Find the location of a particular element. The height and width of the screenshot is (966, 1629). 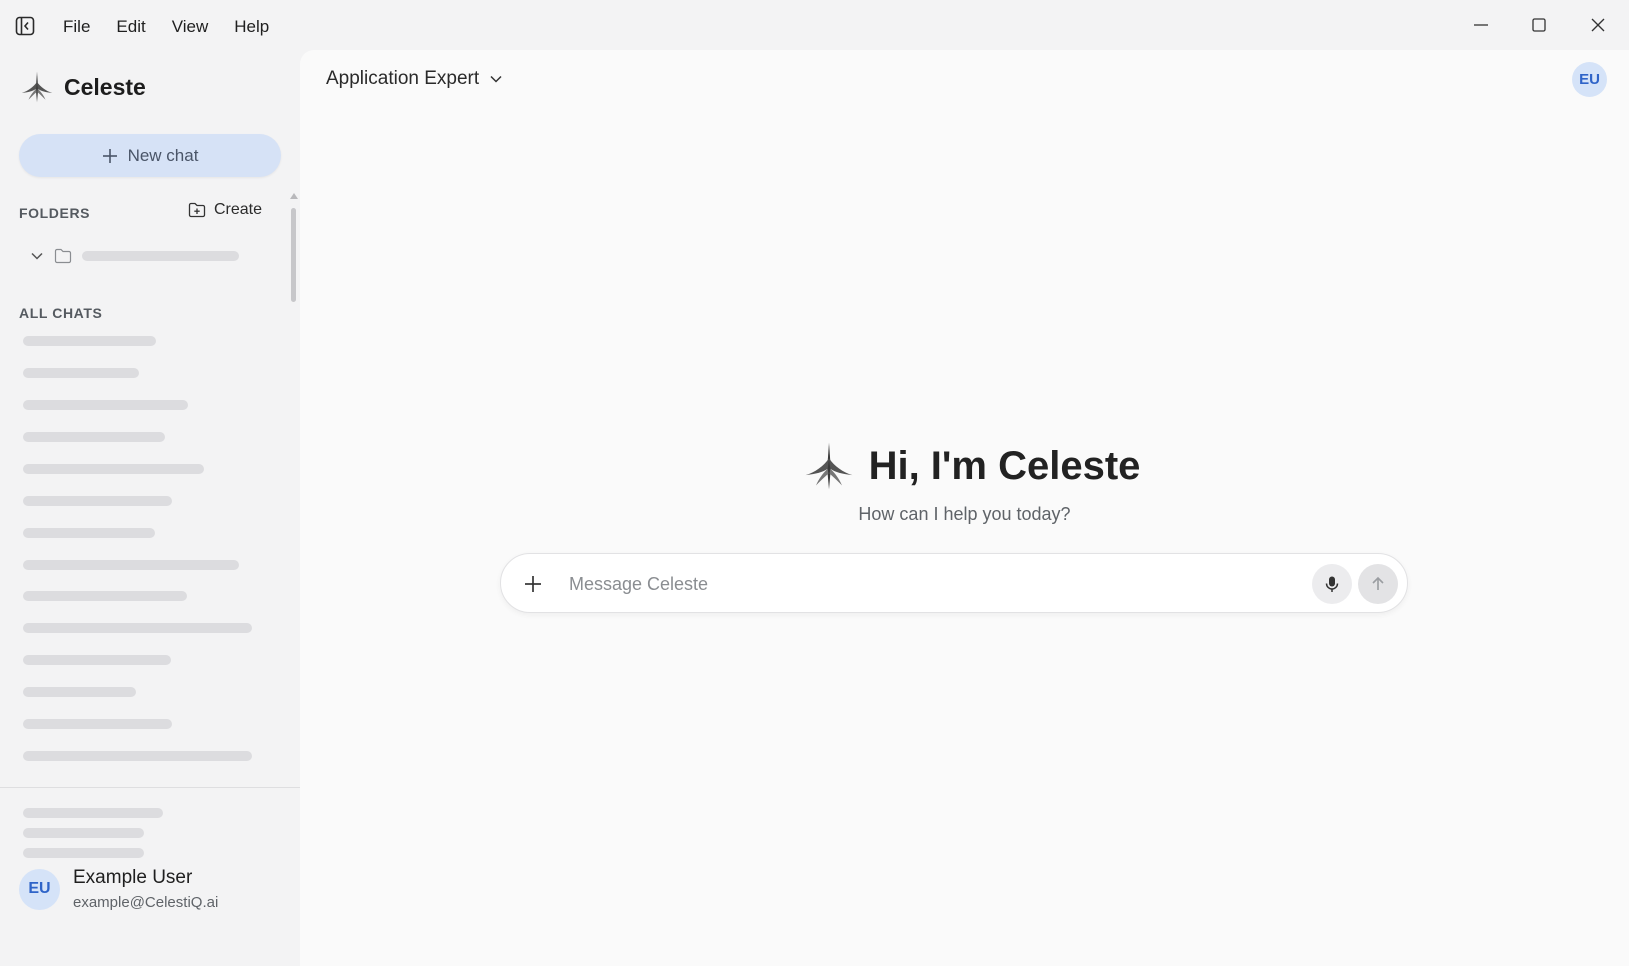

sidebar-toggle-icon is located at coordinates (25, 26).